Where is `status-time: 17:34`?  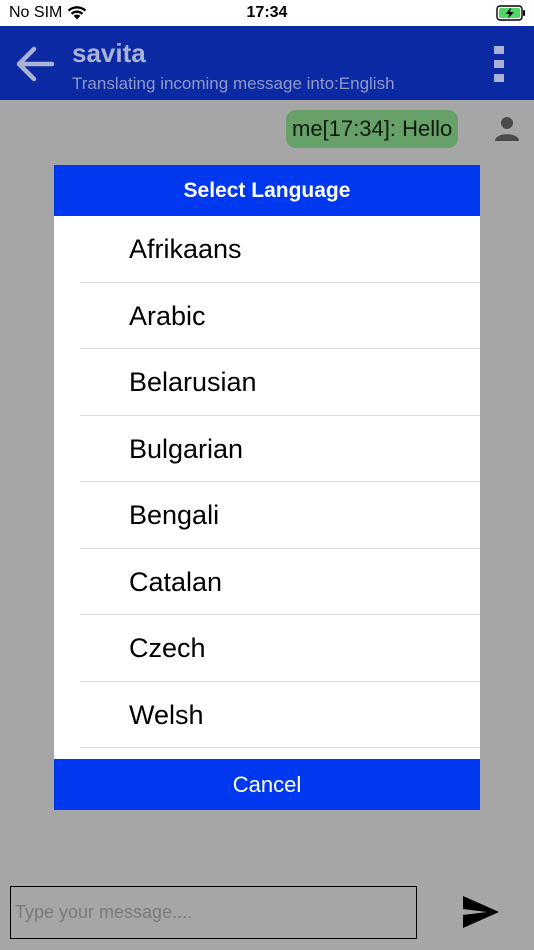 status-time: 17:34 is located at coordinates (267, 12).